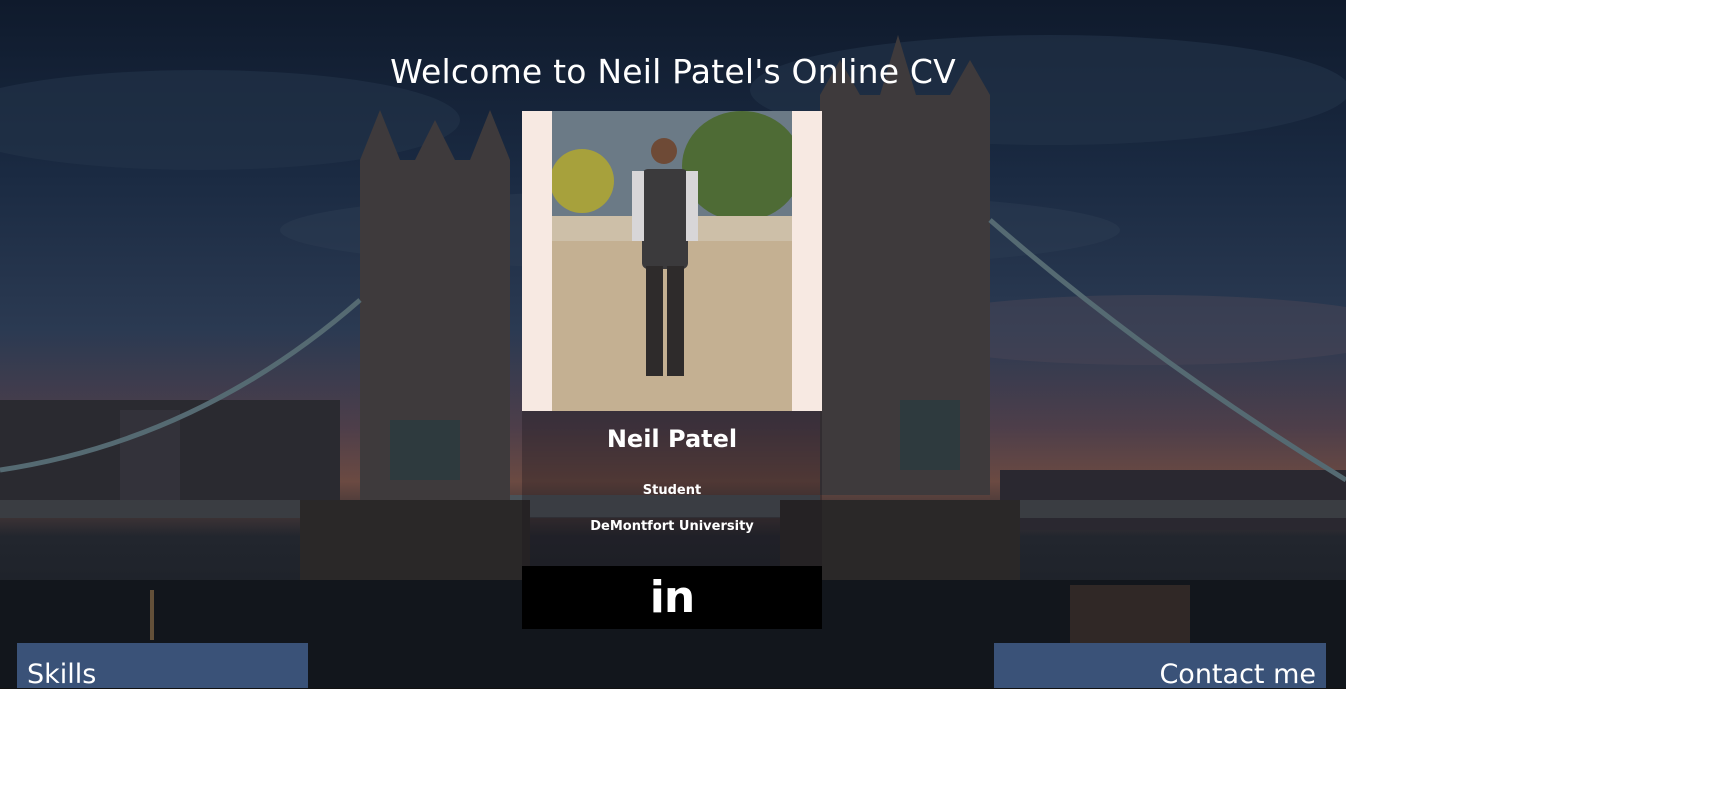  I want to click on contact-me-label: Contact me, so click(1237, 673).